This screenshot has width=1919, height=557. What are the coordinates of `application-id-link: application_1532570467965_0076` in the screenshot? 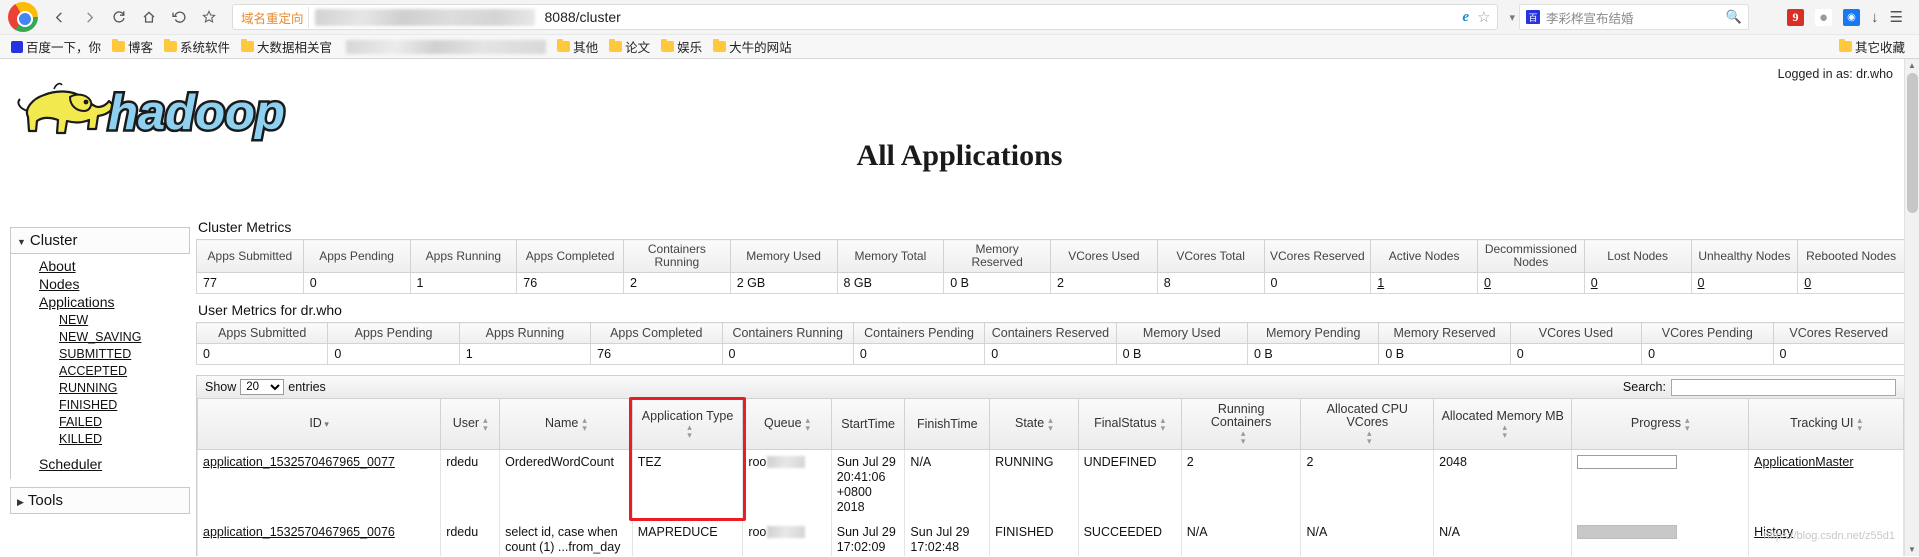 It's located at (299, 532).